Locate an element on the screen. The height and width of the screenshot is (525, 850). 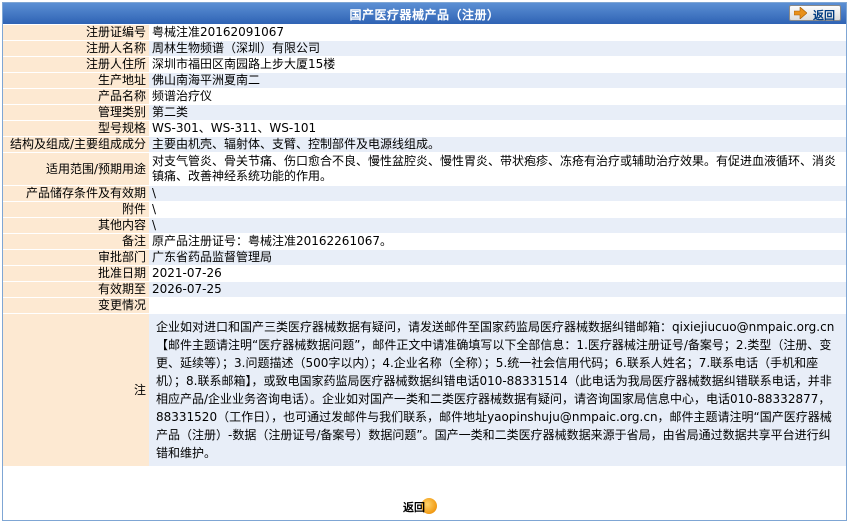
field-value: 主要由机壳、辐射体、支臂、控制部件及电源线组成。 is located at coordinates (497, 144).